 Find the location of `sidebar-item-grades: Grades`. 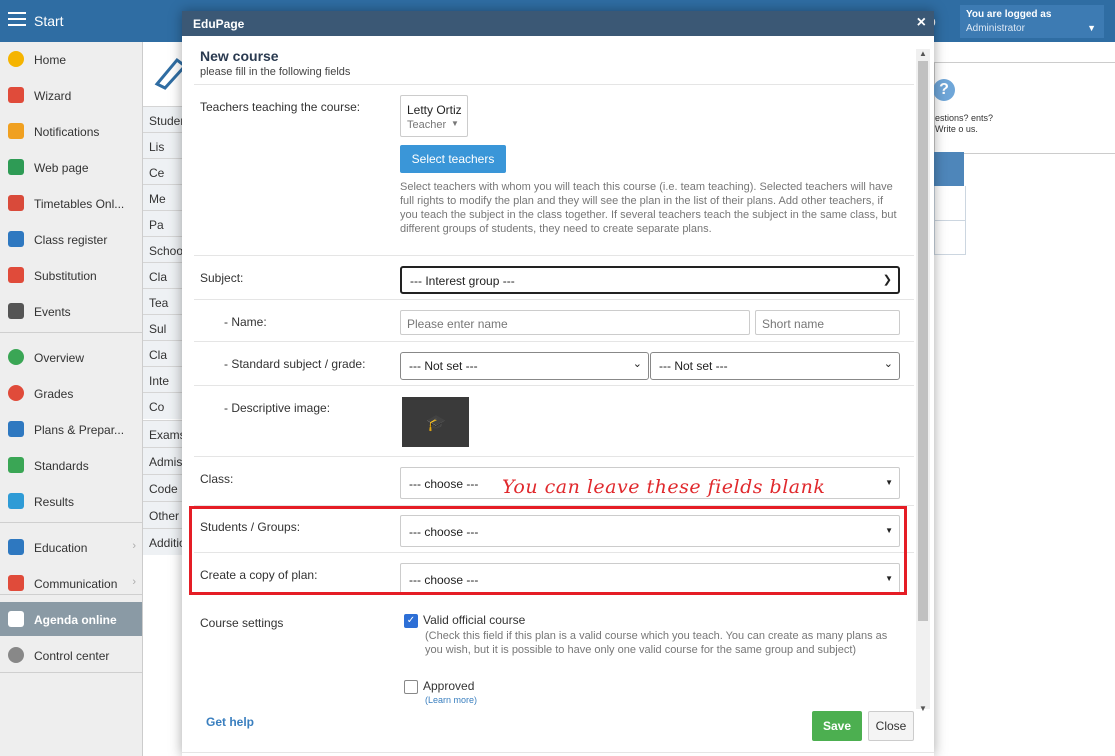

sidebar-item-grades: Grades is located at coordinates (71, 393).